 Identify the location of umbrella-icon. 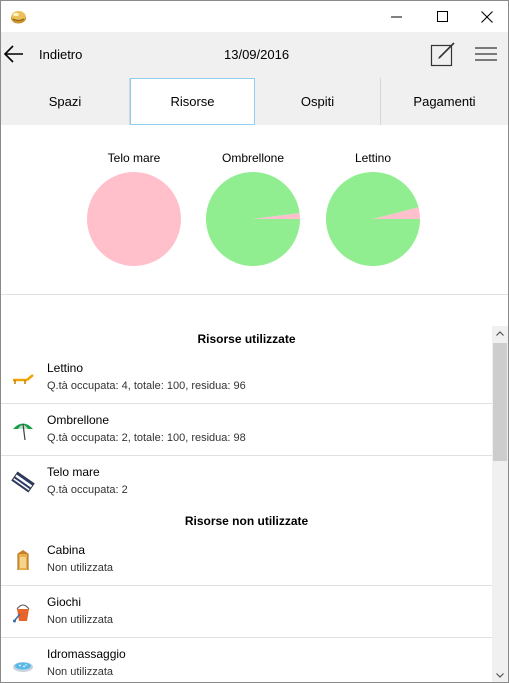
(23, 432).